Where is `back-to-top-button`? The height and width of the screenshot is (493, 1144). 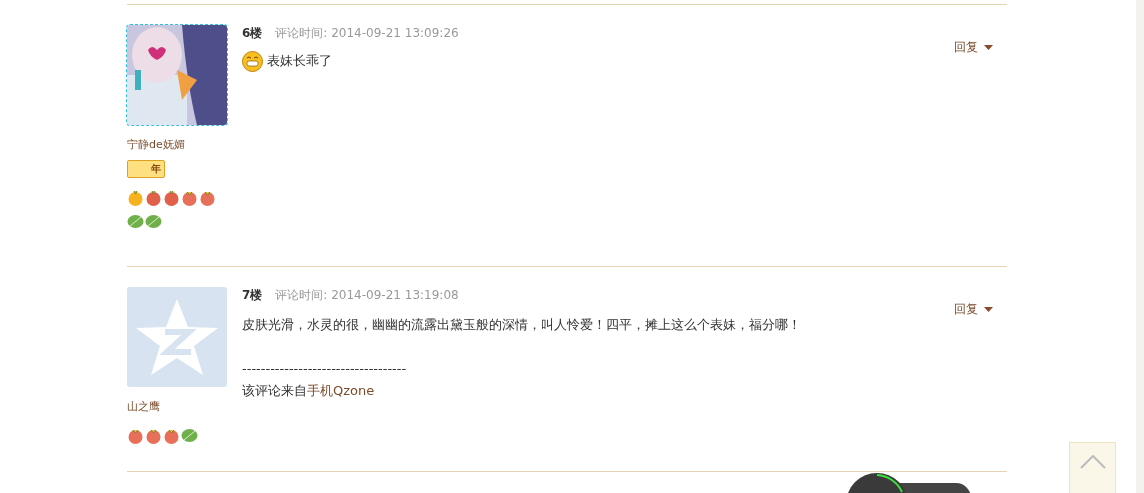 back-to-top-button is located at coordinates (1092, 467).